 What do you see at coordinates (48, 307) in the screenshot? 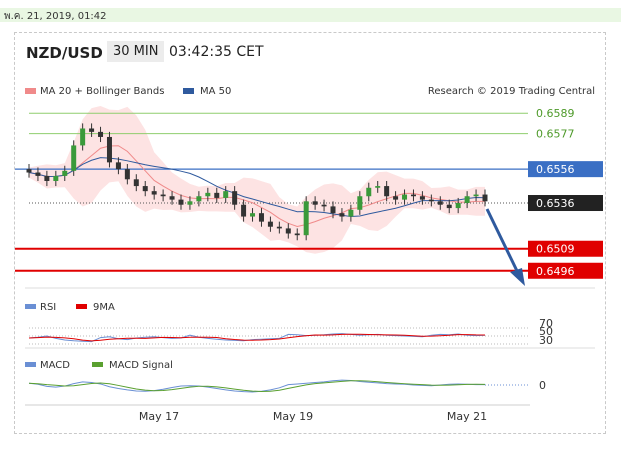
I see `rsi-legend-label: RSI` at bounding box center [48, 307].